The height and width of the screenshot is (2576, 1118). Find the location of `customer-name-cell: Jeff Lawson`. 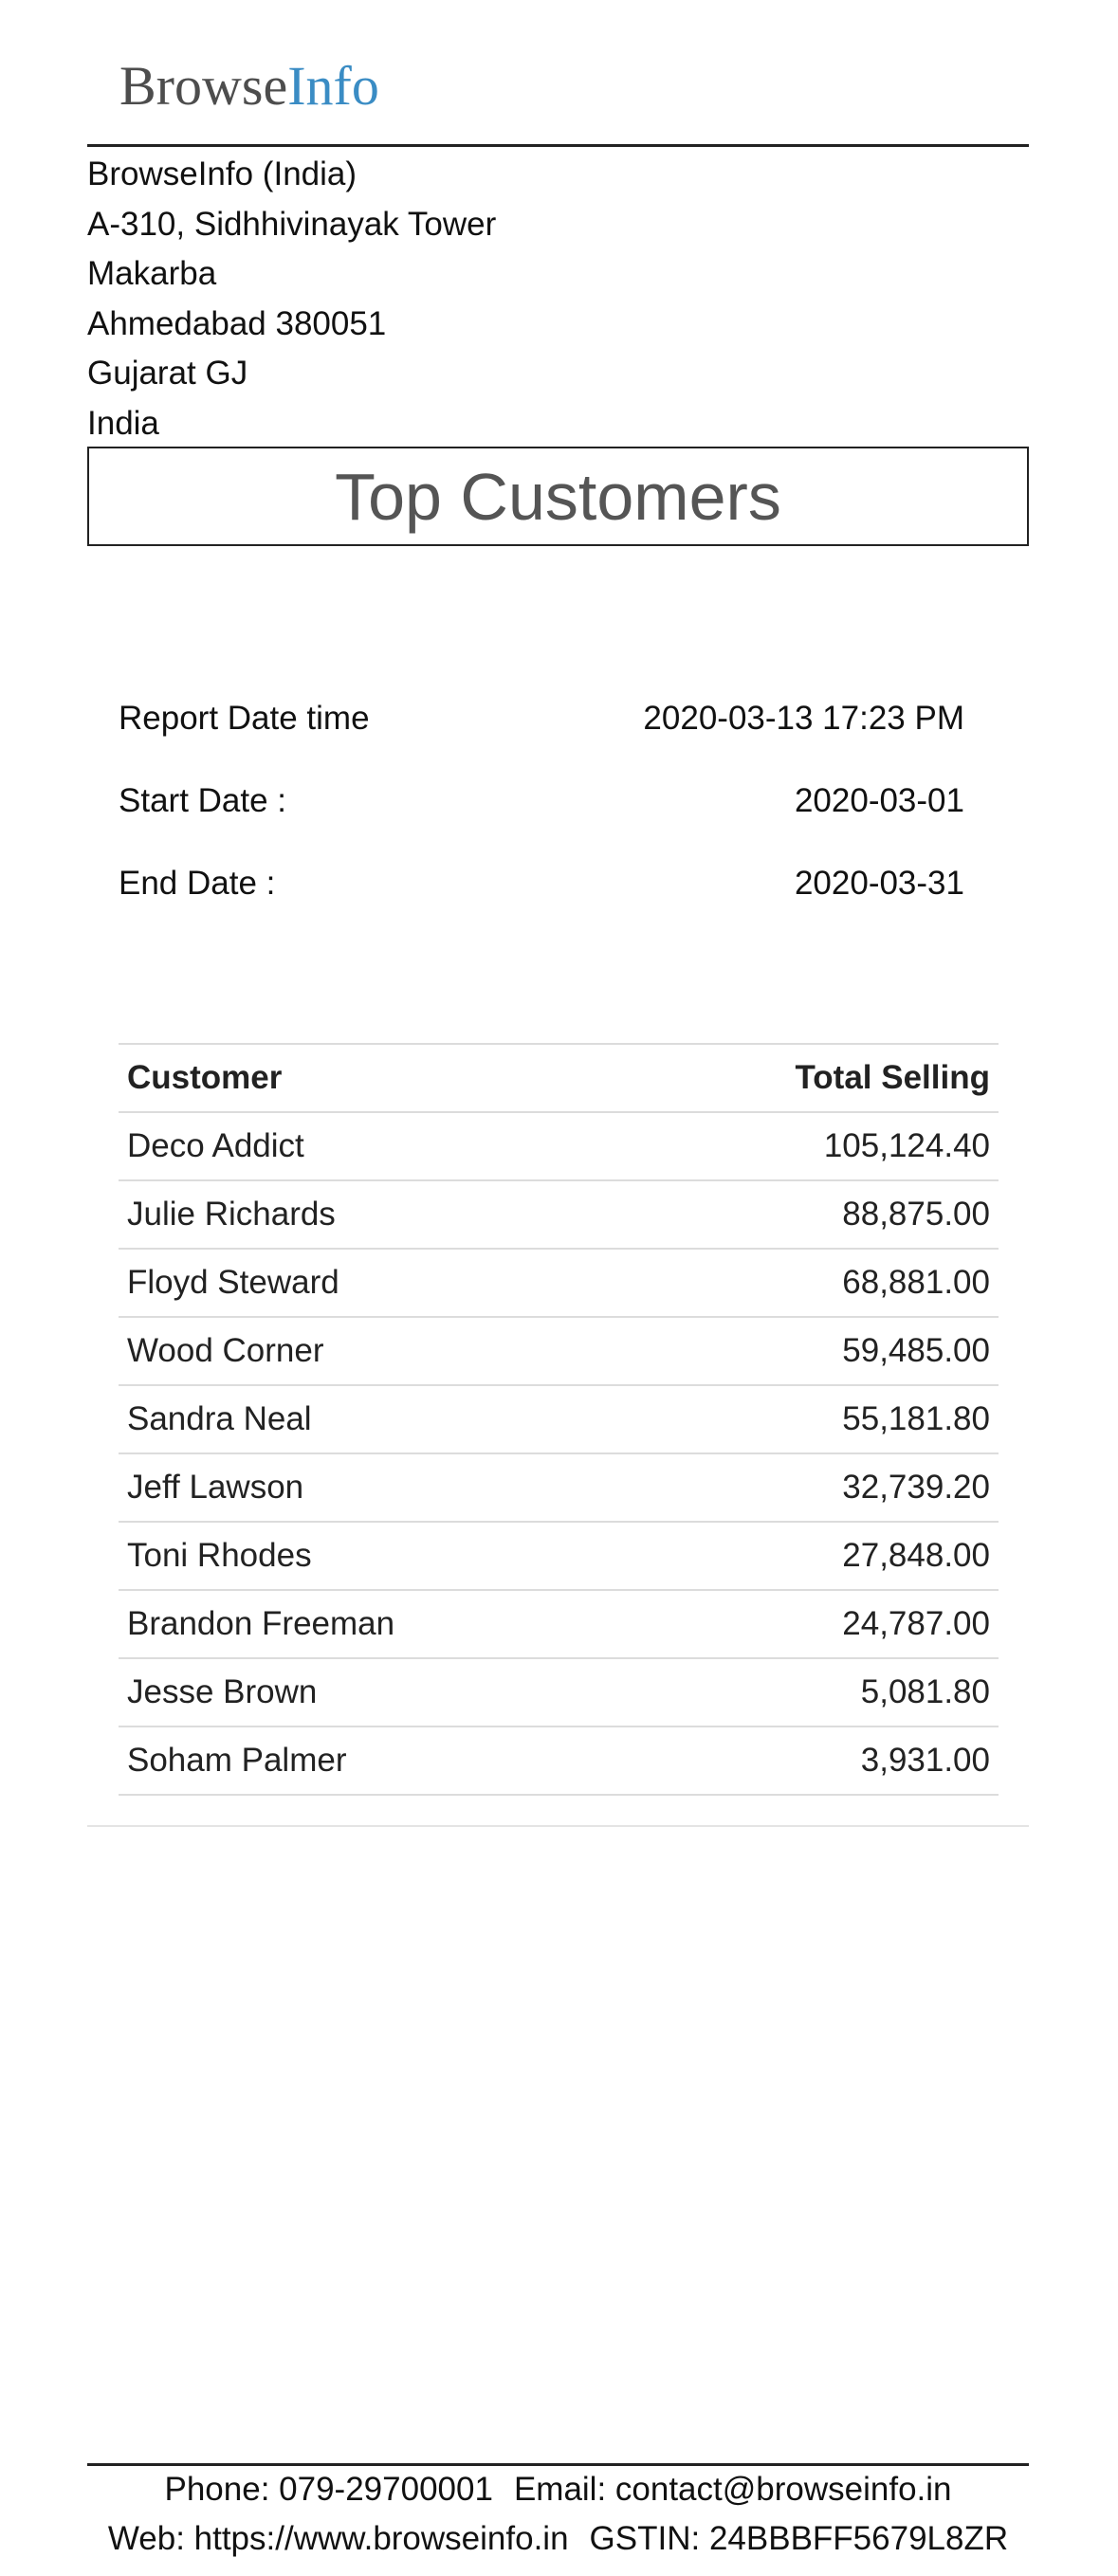

customer-name-cell: Jeff Lawson is located at coordinates (371, 1487).